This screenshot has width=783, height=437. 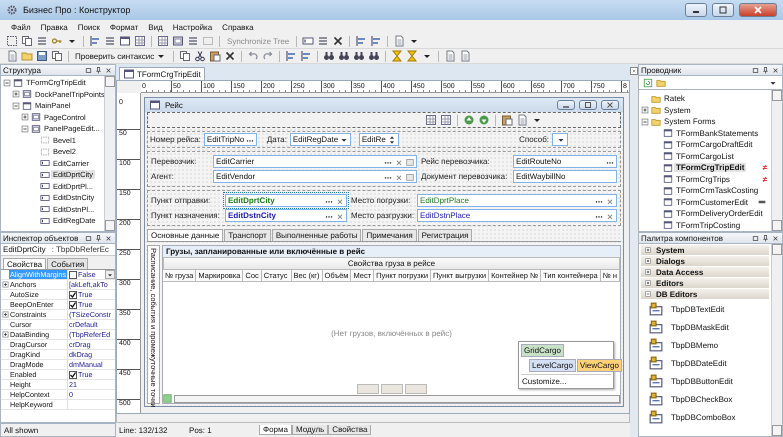 I want to click on tab: События, so click(x=67, y=263).